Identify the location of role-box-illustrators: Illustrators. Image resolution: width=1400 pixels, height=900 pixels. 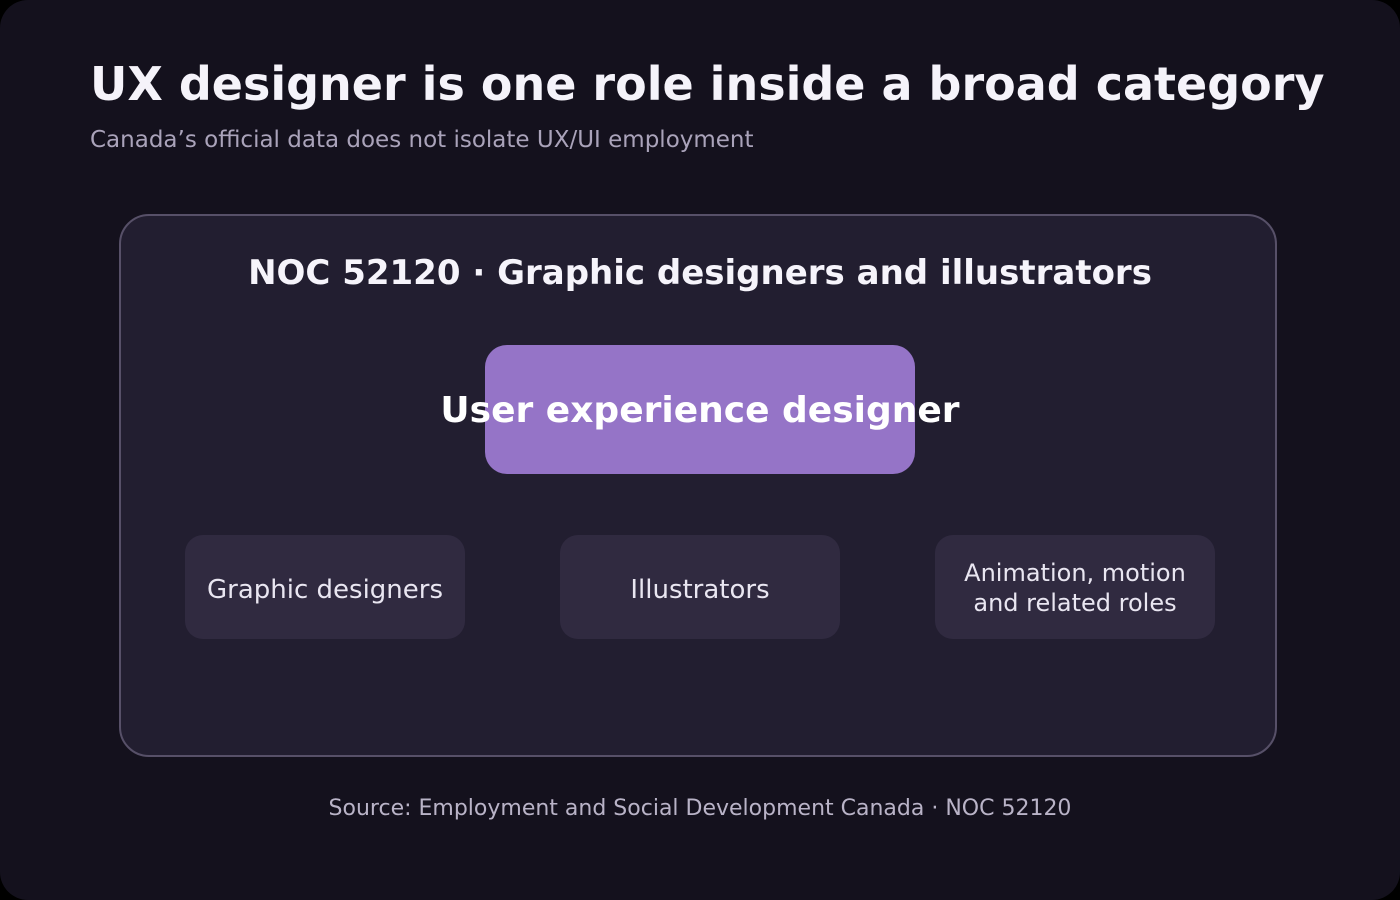
(700, 587).